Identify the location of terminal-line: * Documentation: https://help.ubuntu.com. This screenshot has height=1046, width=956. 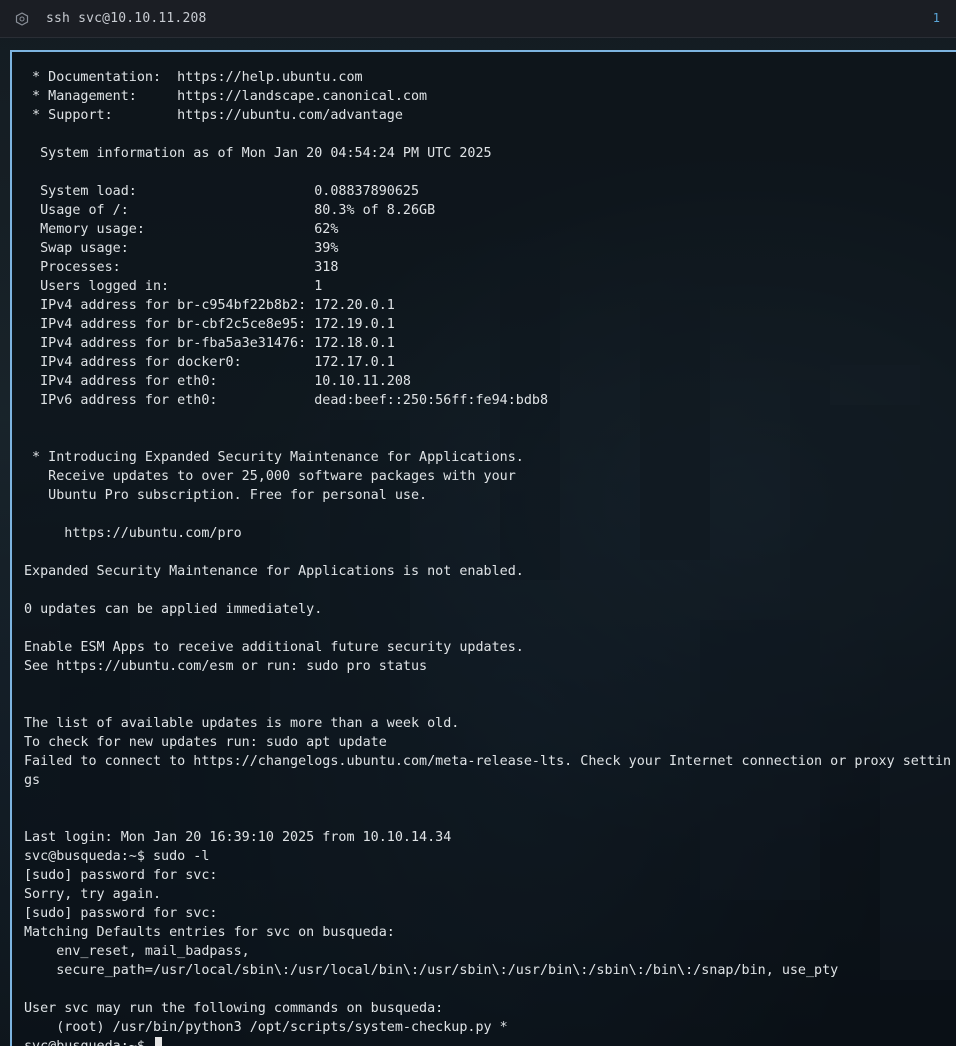
(193, 77).